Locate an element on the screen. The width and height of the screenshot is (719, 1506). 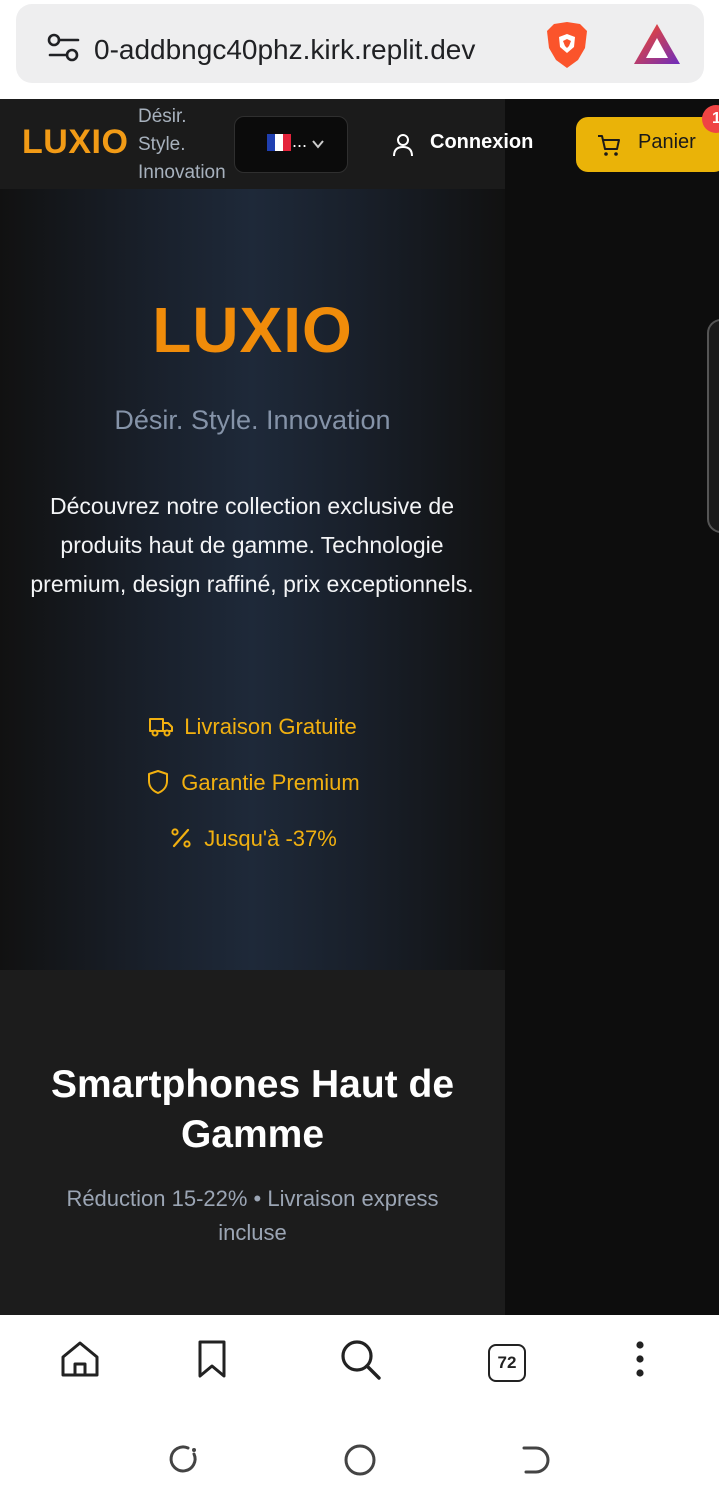
tagline-line: Désir. is located at coordinates (162, 116).